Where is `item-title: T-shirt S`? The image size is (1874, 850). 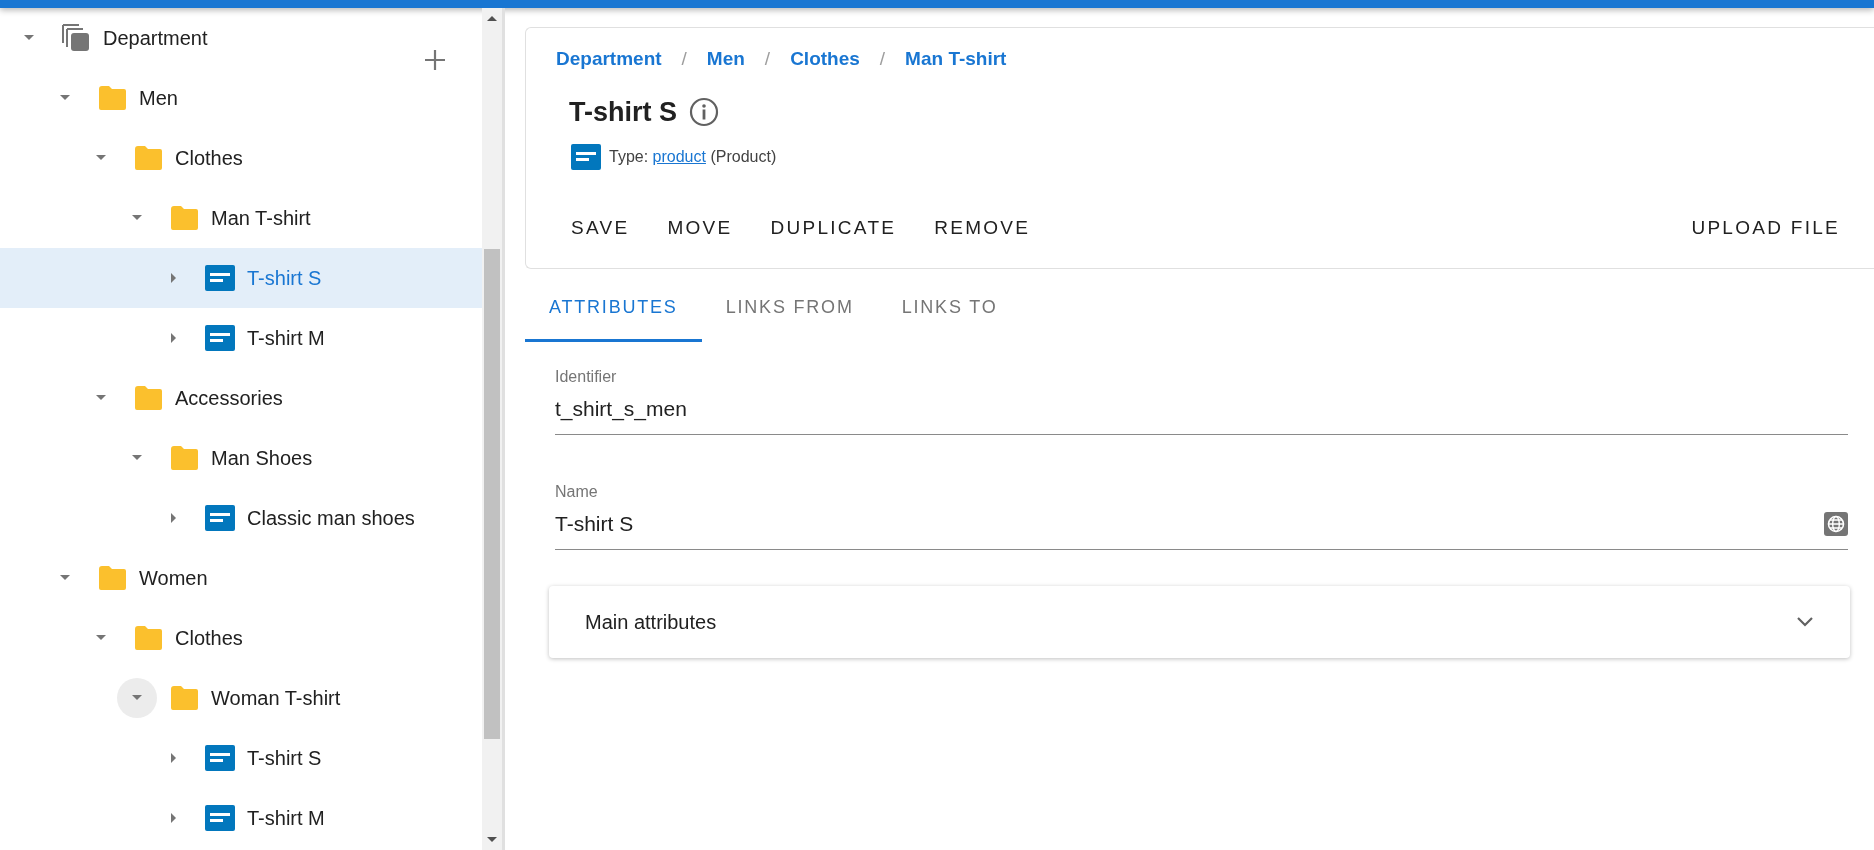 item-title: T-shirt S is located at coordinates (623, 112).